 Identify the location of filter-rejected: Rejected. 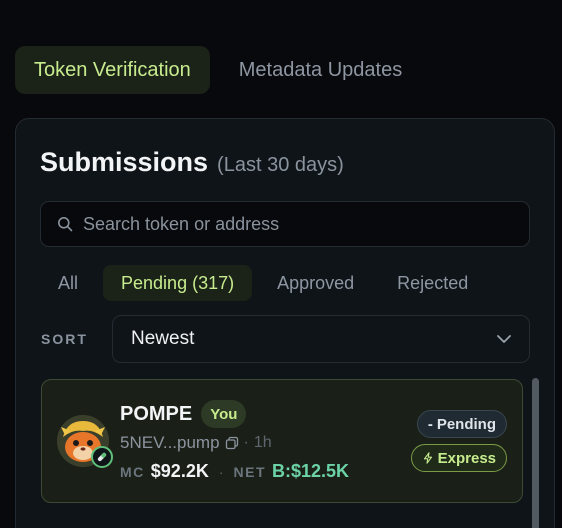
(432, 283).